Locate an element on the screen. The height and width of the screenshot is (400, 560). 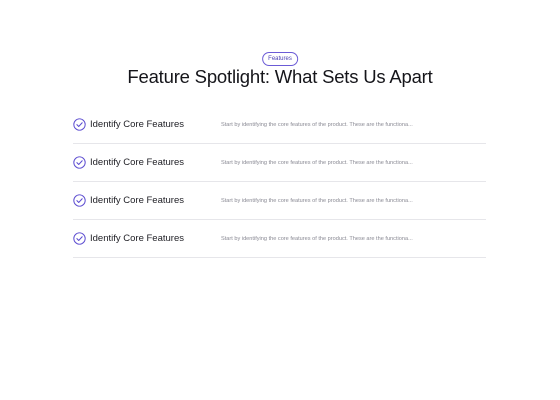
section-title: Feature Spotlight: What Sets Us Apart is located at coordinates (280, 76).